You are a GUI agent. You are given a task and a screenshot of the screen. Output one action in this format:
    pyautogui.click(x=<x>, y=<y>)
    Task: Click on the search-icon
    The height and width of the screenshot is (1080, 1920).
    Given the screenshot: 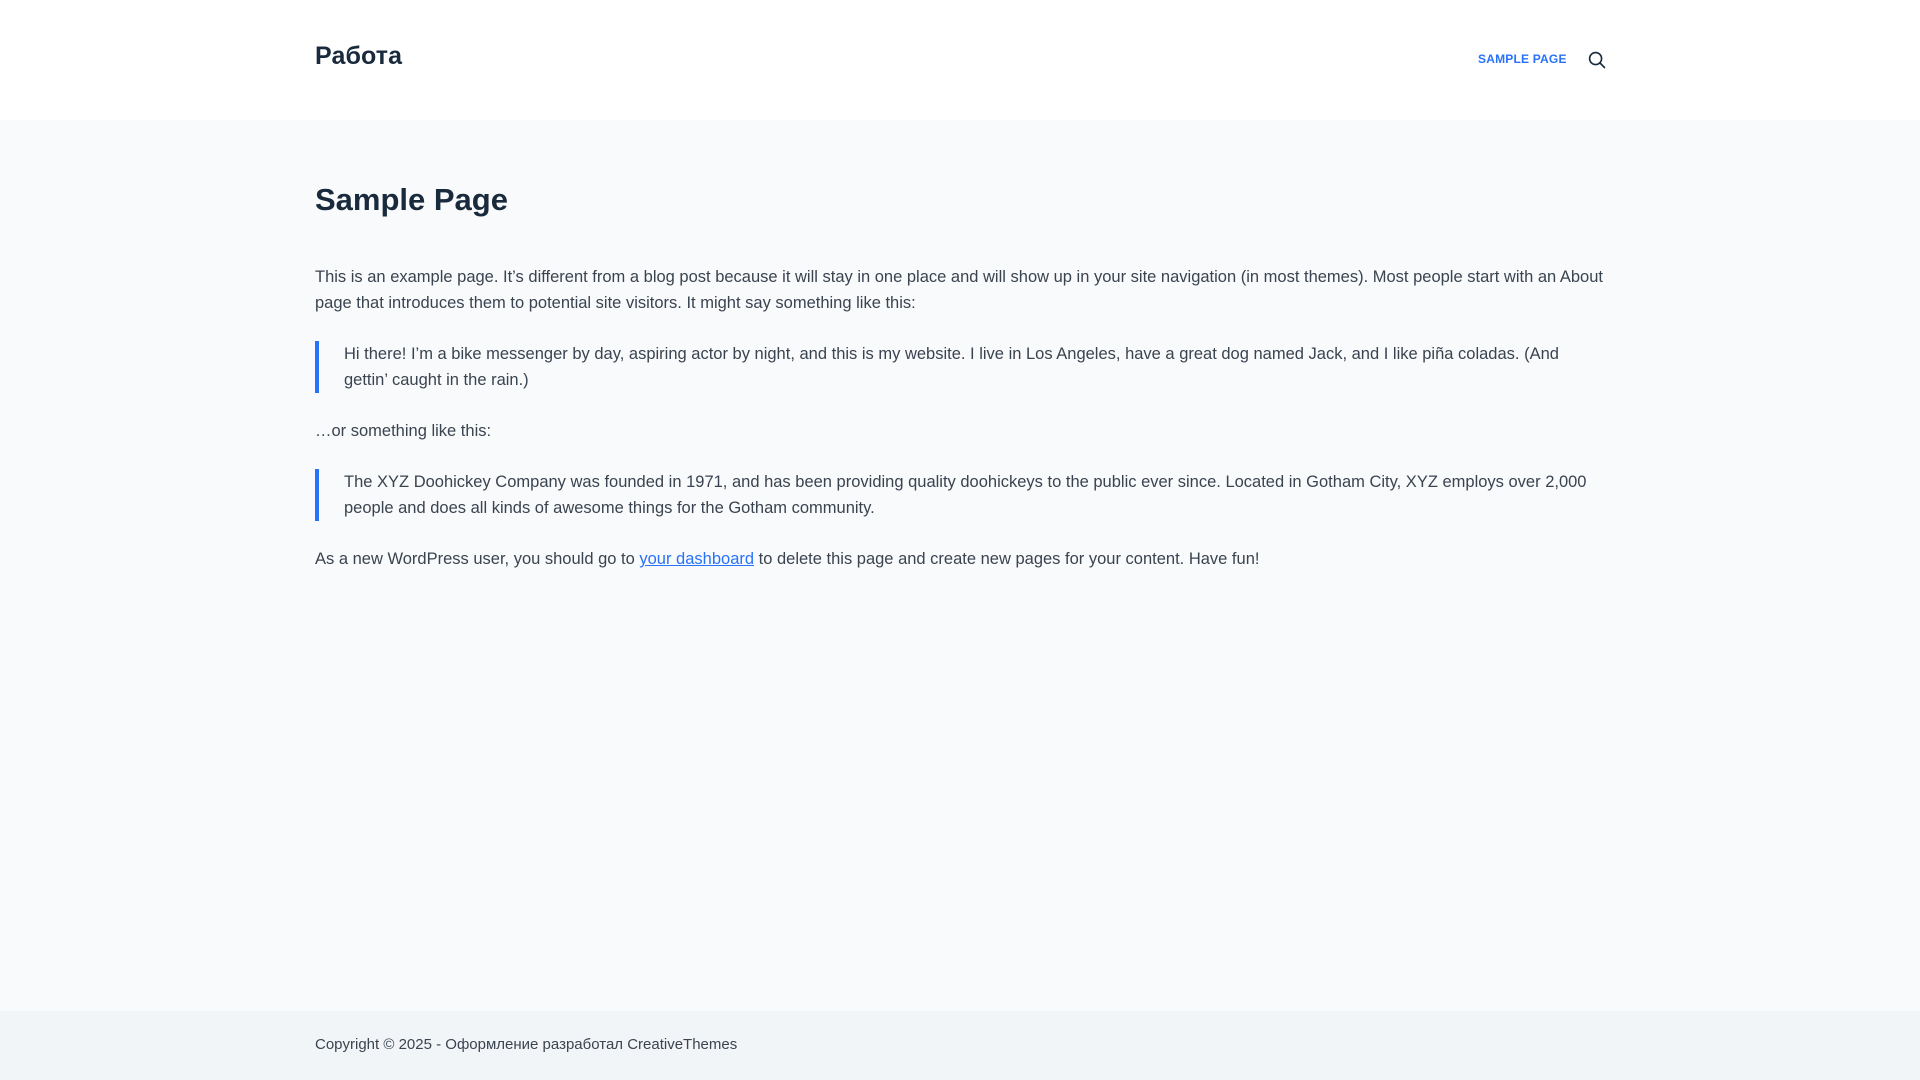 What is the action you would take?
    pyautogui.click(x=1597, y=60)
    